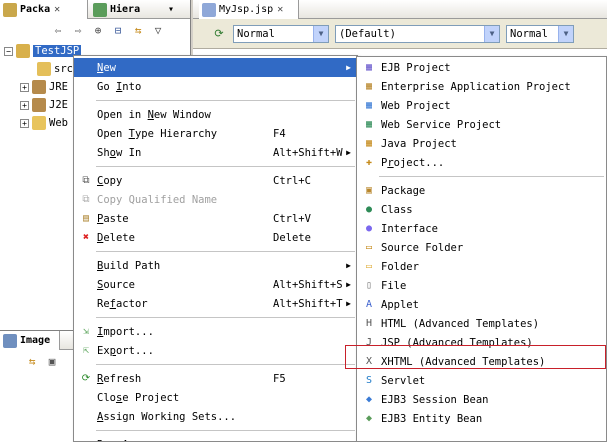 The height and width of the screenshot is (442, 607). I want to click on xhtml-icon: X, so click(369, 361).